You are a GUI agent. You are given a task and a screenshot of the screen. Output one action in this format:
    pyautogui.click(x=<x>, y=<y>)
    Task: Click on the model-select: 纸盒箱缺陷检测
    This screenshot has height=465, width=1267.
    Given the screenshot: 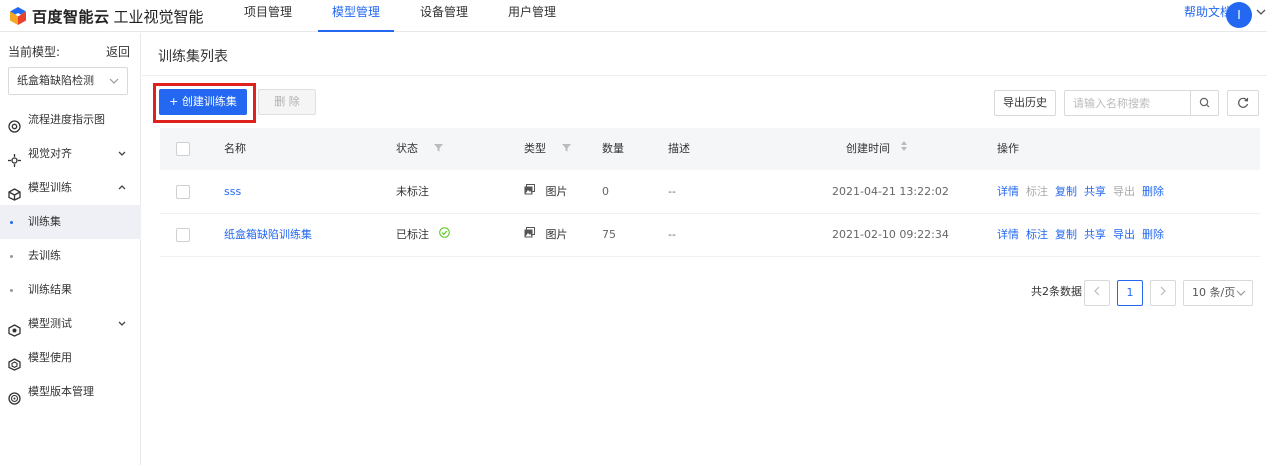 What is the action you would take?
    pyautogui.click(x=68, y=81)
    